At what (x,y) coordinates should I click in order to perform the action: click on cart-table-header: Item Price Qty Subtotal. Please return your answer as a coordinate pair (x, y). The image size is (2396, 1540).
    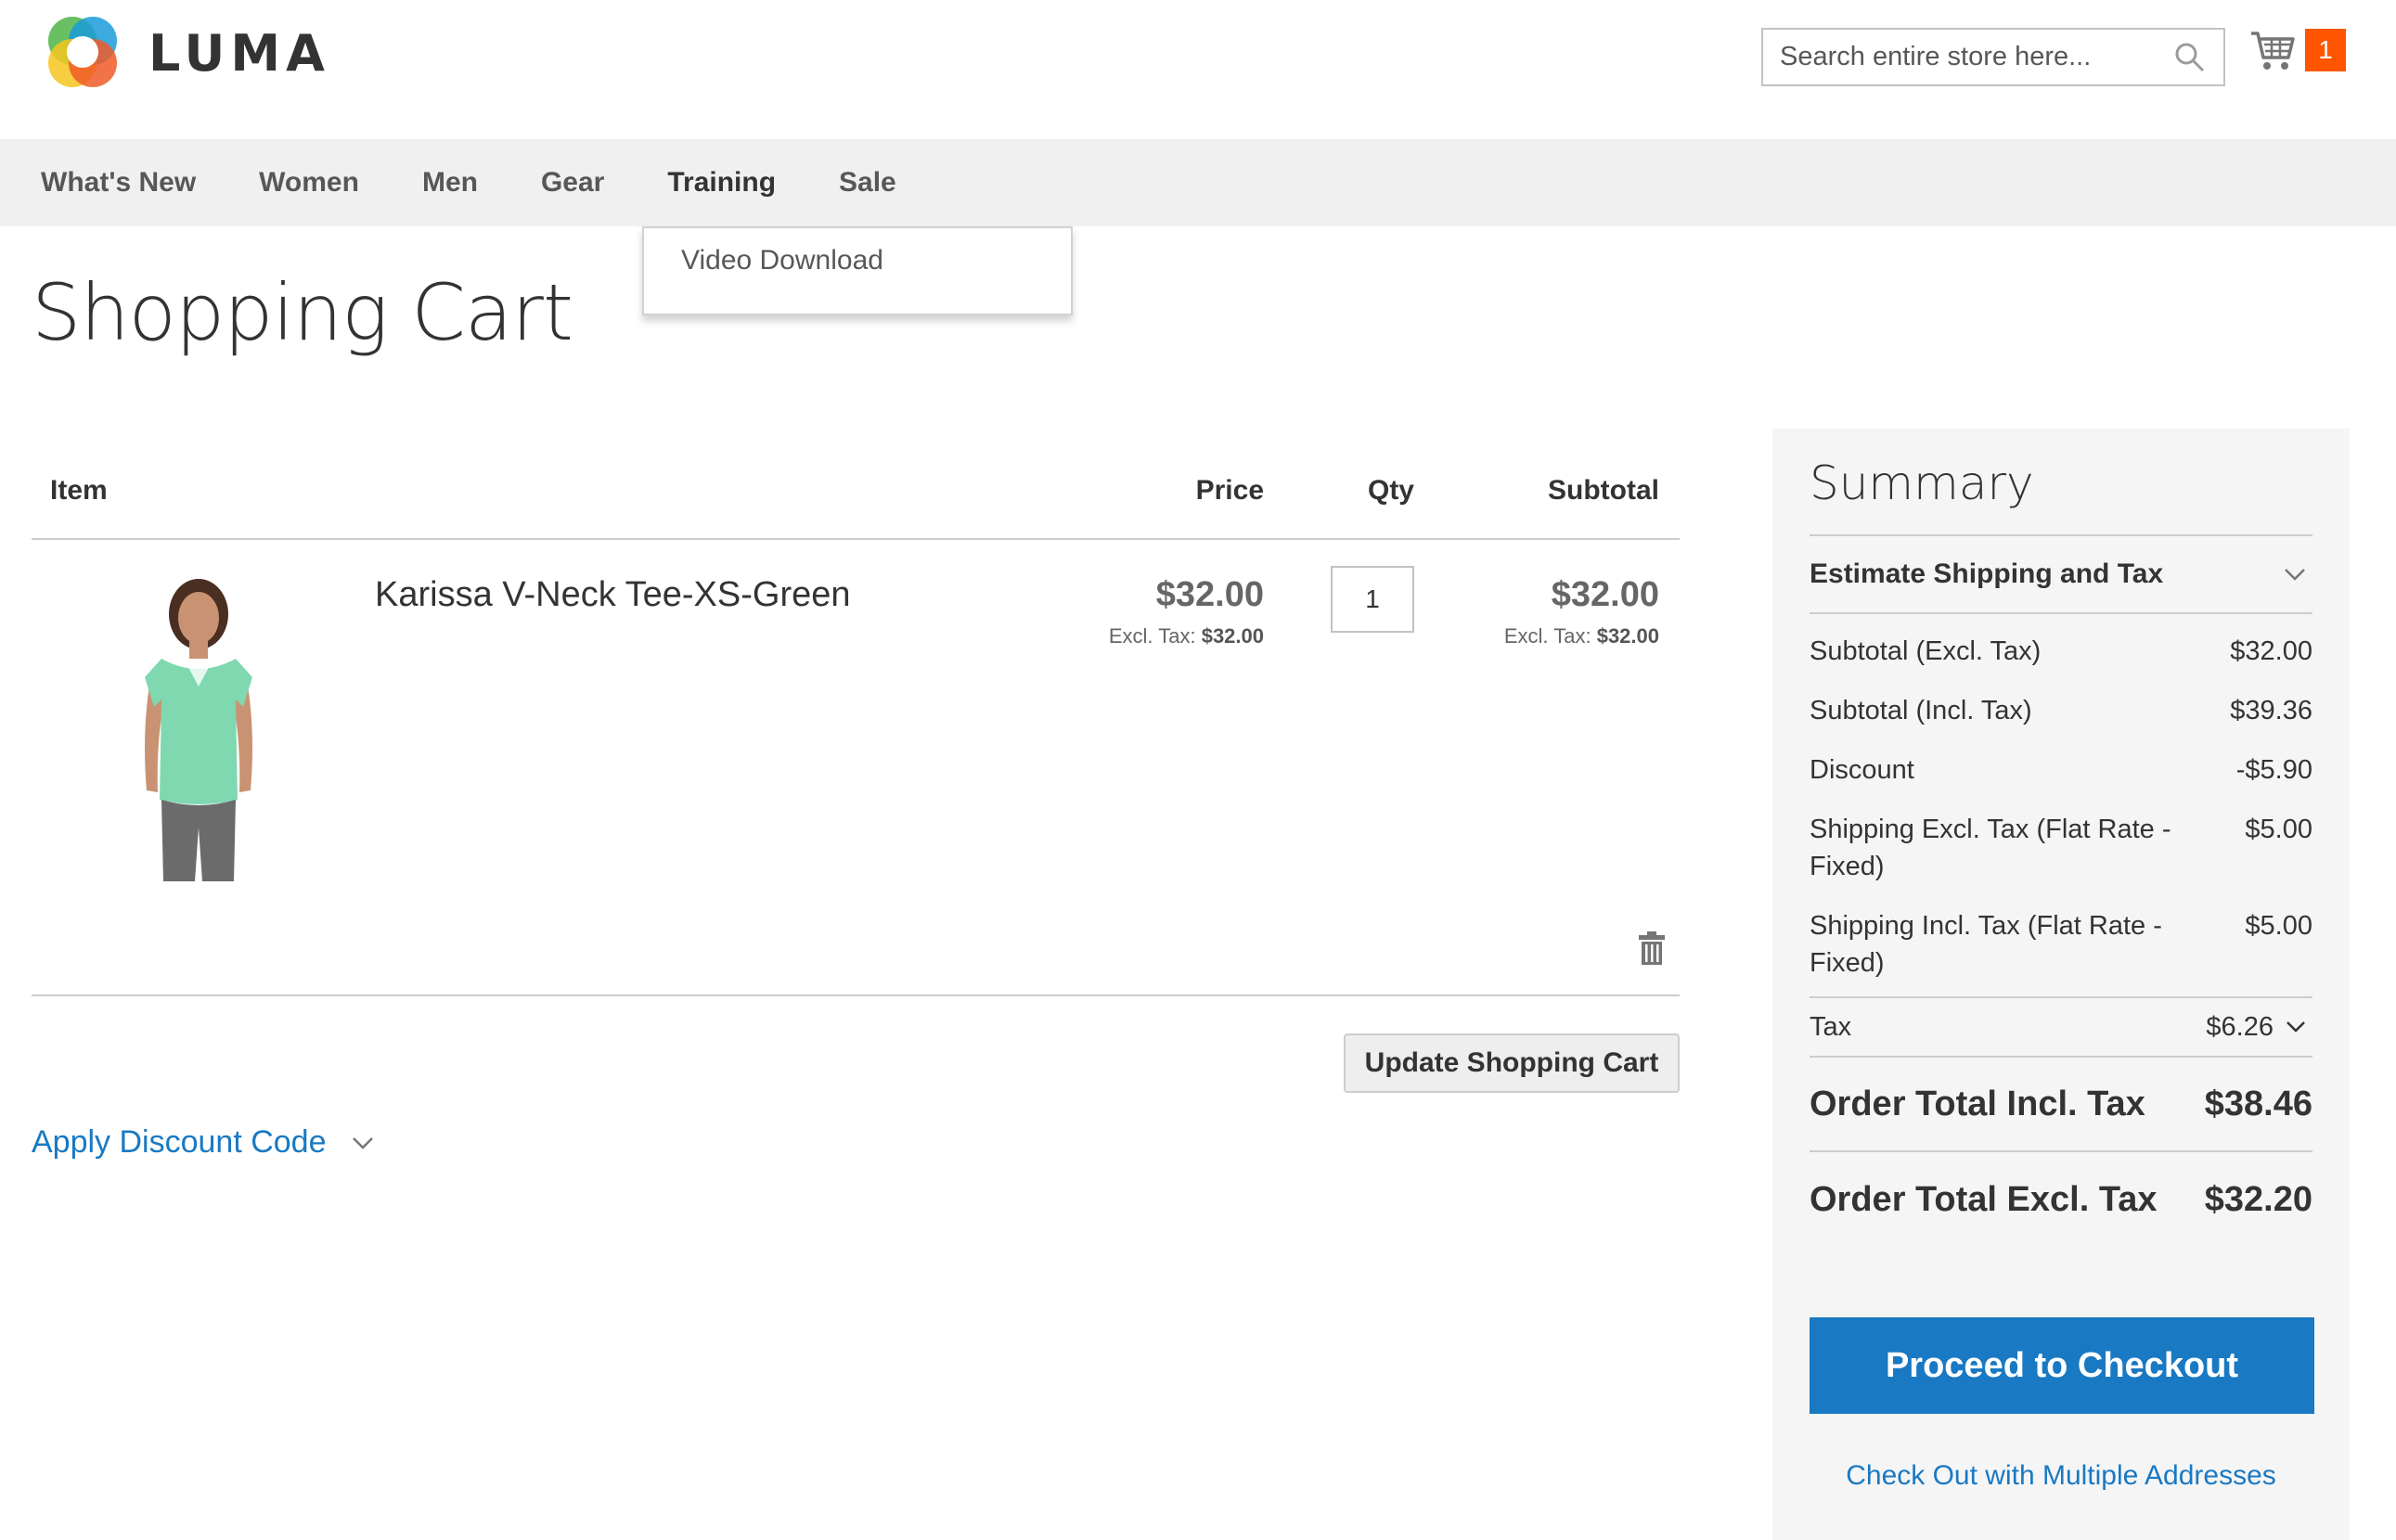
    Looking at the image, I should click on (856, 492).